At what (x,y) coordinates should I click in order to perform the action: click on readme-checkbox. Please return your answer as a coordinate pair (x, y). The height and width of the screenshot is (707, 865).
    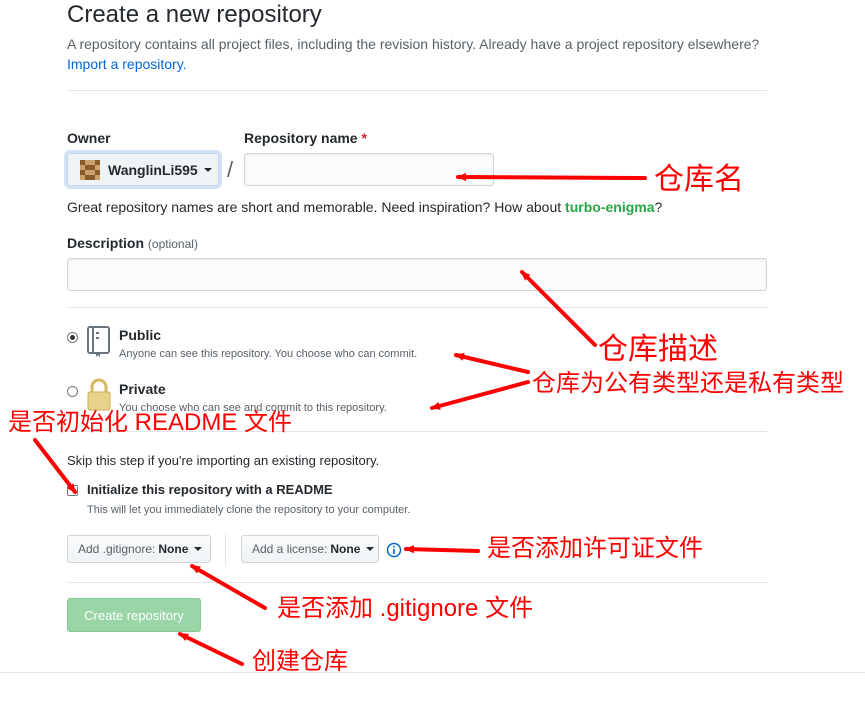
    Looking at the image, I should click on (72, 490).